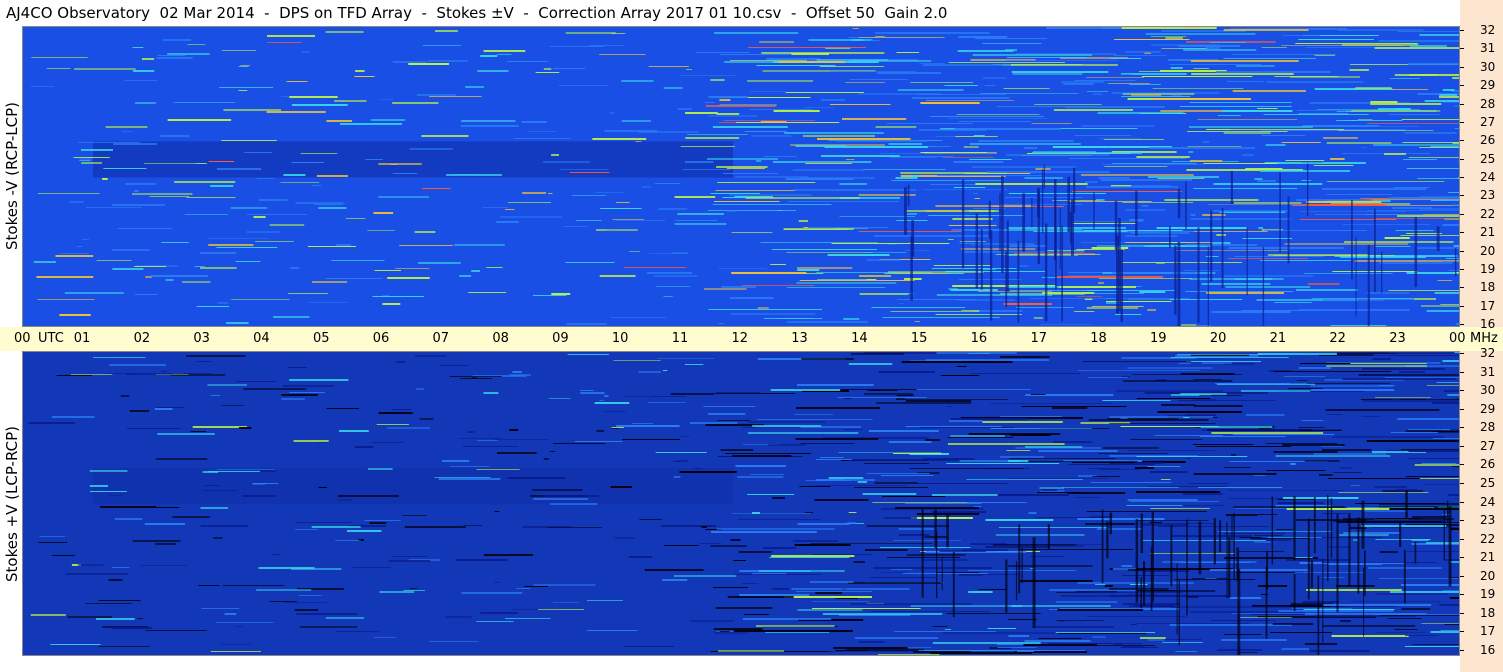  What do you see at coordinates (859, 338) in the screenshot?
I see `utc-tick-label: 14` at bounding box center [859, 338].